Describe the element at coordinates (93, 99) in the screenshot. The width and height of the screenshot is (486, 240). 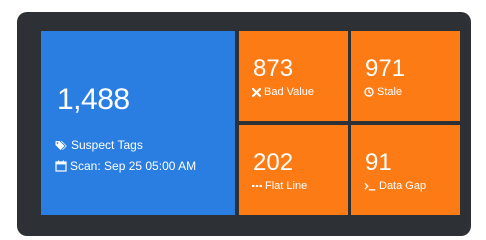
I see `suspect-tags-count: 1,488` at that location.